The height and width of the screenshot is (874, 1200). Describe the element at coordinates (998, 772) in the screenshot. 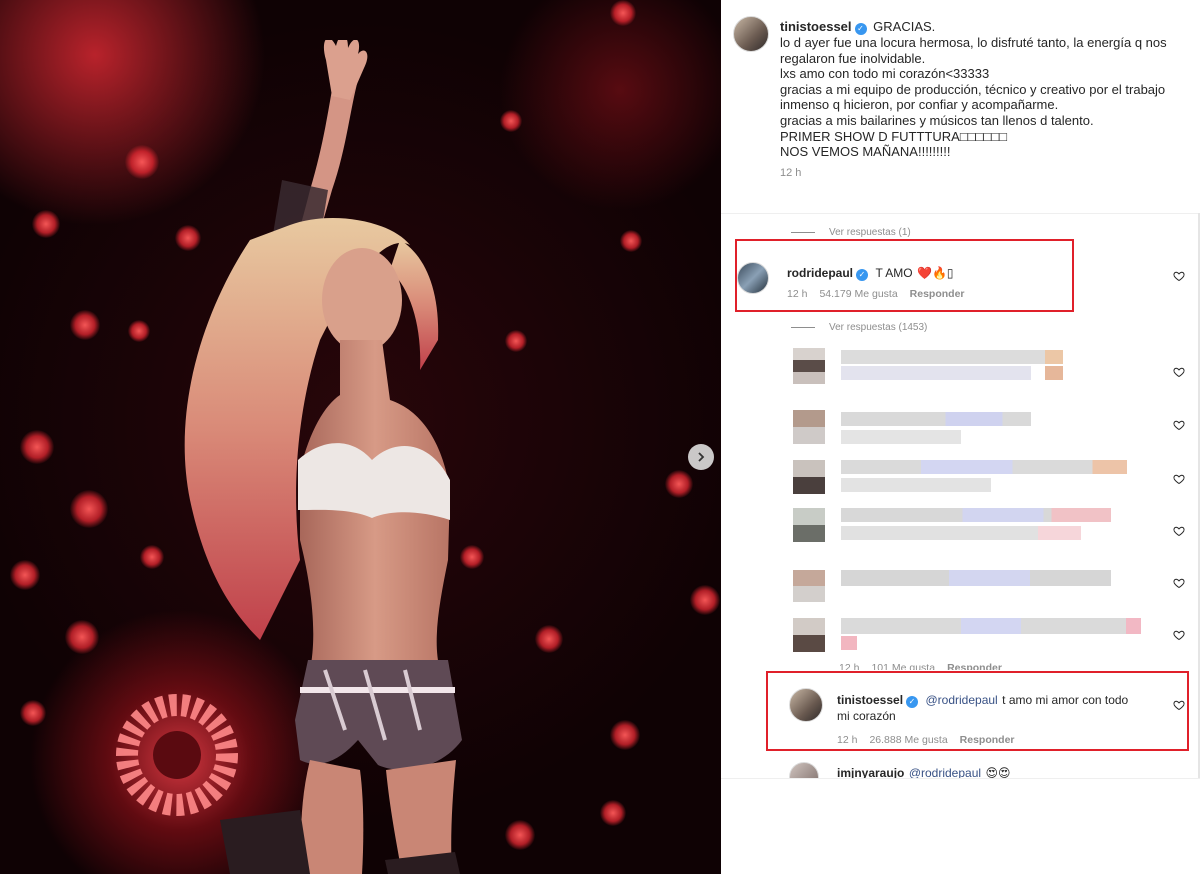

I see `comment-emoji: 😍😍` at that location.